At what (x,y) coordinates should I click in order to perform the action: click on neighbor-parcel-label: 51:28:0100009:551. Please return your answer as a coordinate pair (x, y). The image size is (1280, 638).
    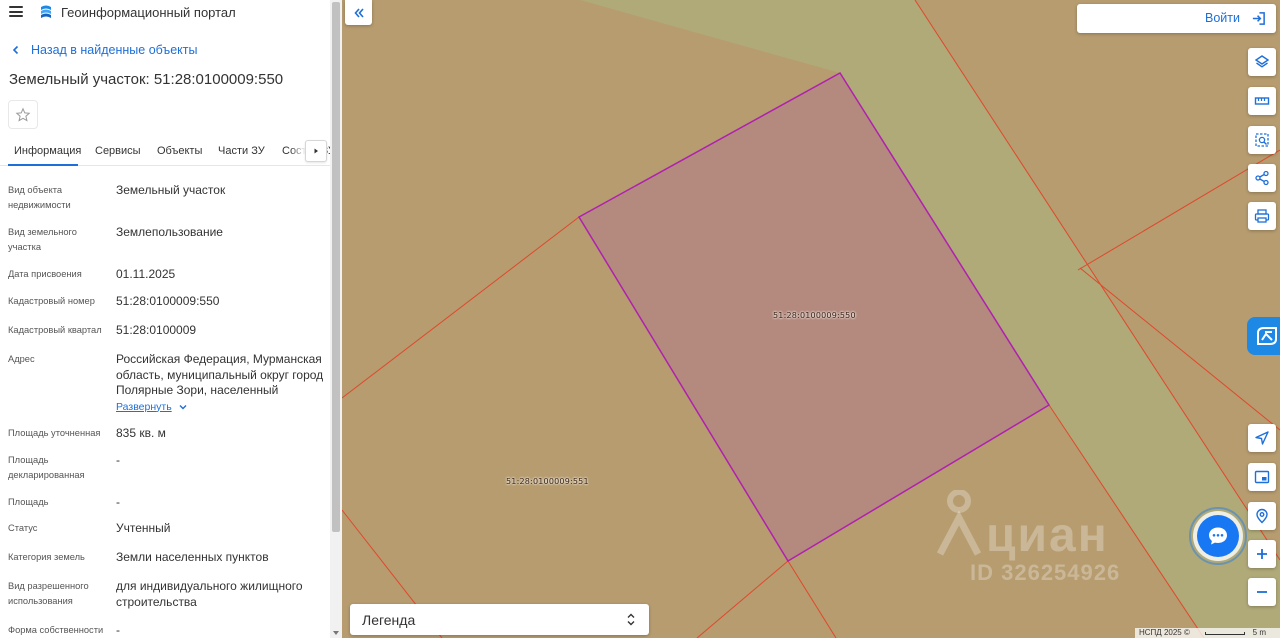
    Looking at the image, I should click on (547, 481).